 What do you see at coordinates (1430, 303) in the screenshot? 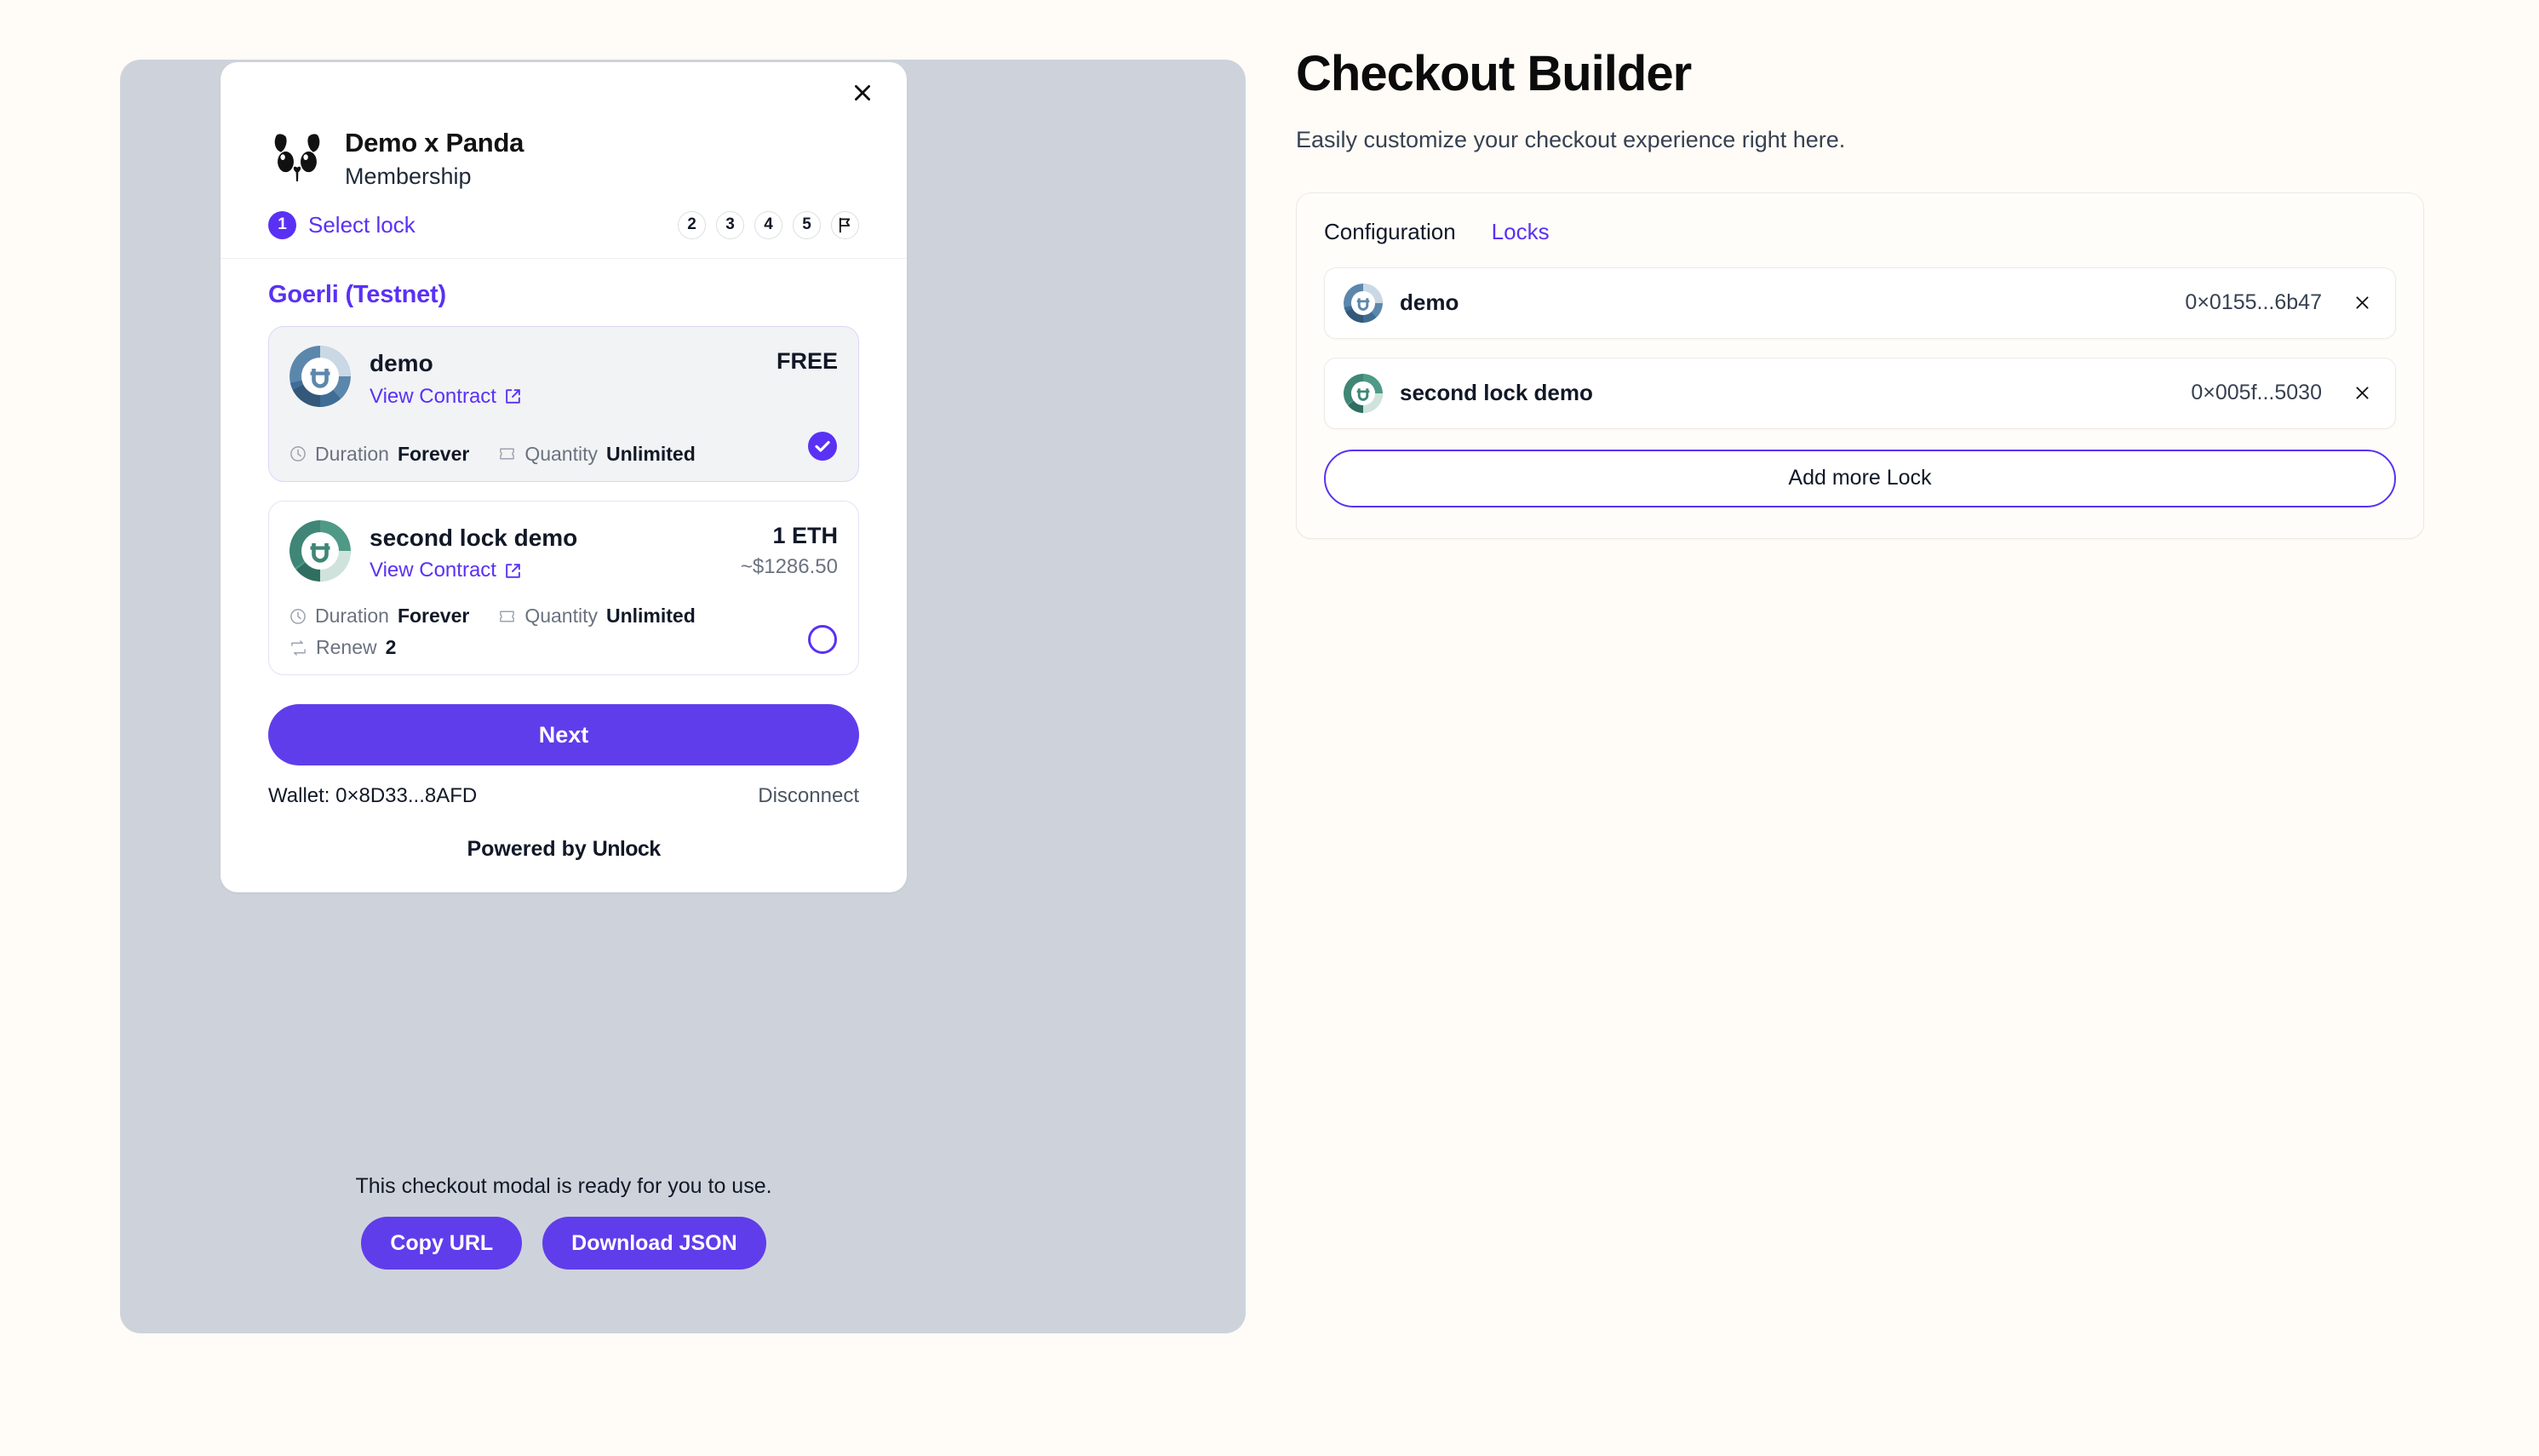
I see `builder-lock-name: demo` at bounding box center [1430, 303].